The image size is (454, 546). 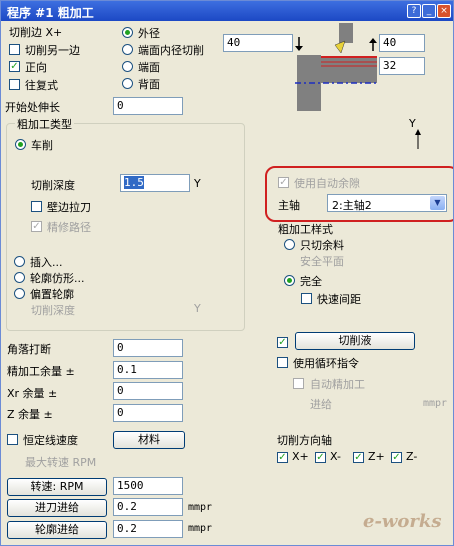 What do you see at coordinates (197, 308) in the screenshot?
I see `offset-axis-label: Y` at bounding box center [197, 308].